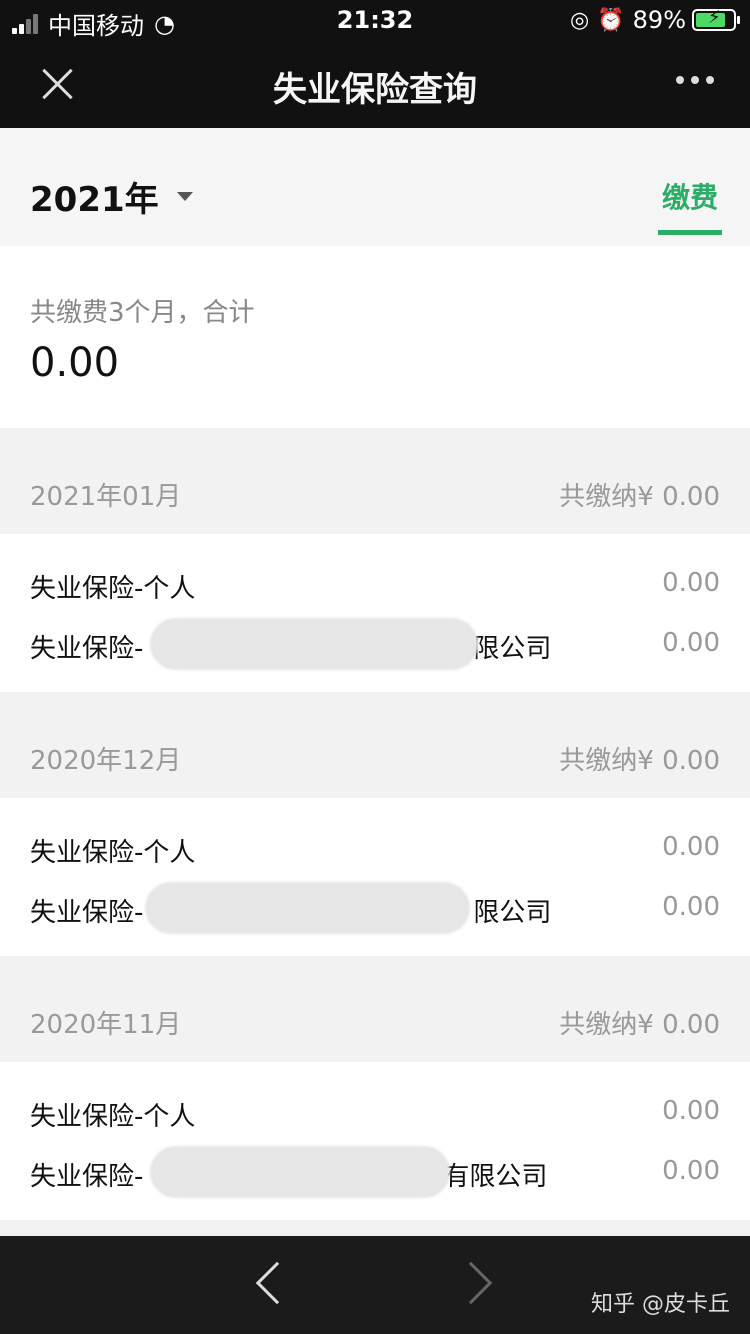 Image resolution: width=750 pixels, height=1334 pixels. Describe the element at coordinates (580, 20) in the screenshot. I see `rotation-lock-icon: ◎` at that location.